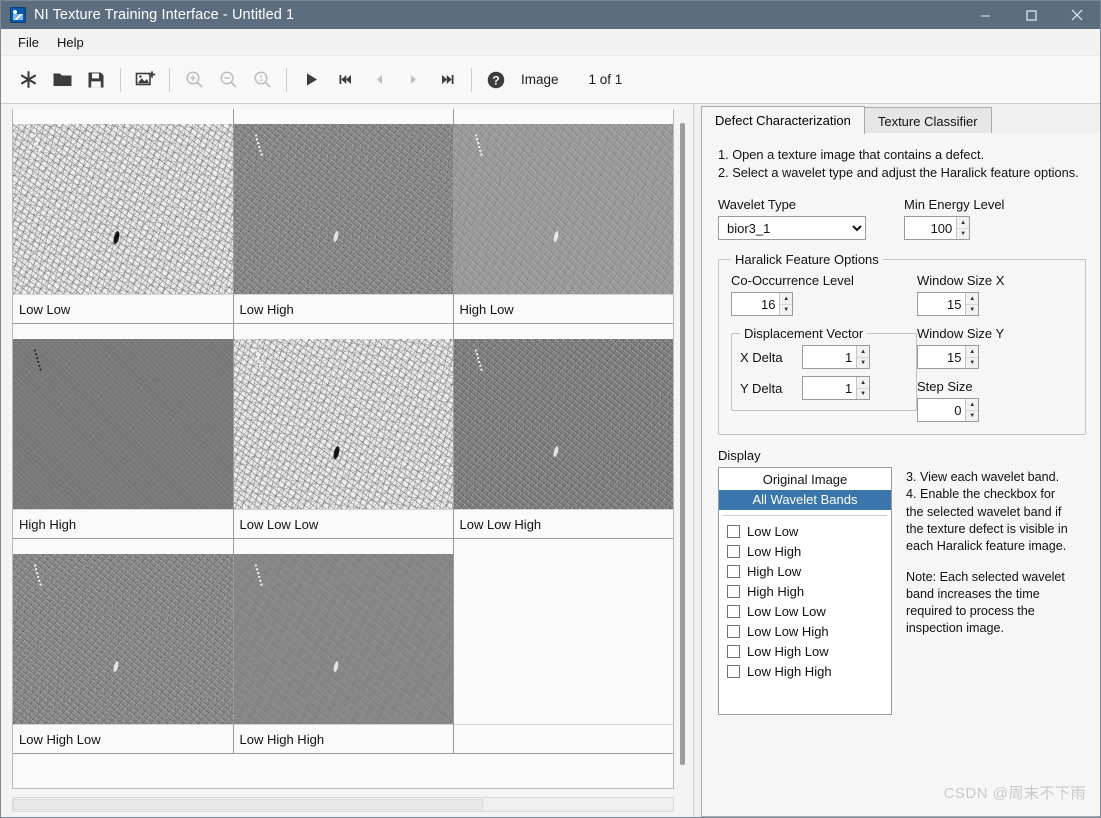 This screenshot has height=818, width=1101. What do you see at coordinates (733, 591) in the screenshot?
I see `checkbox-high-high` at bounding box center [733, 591].